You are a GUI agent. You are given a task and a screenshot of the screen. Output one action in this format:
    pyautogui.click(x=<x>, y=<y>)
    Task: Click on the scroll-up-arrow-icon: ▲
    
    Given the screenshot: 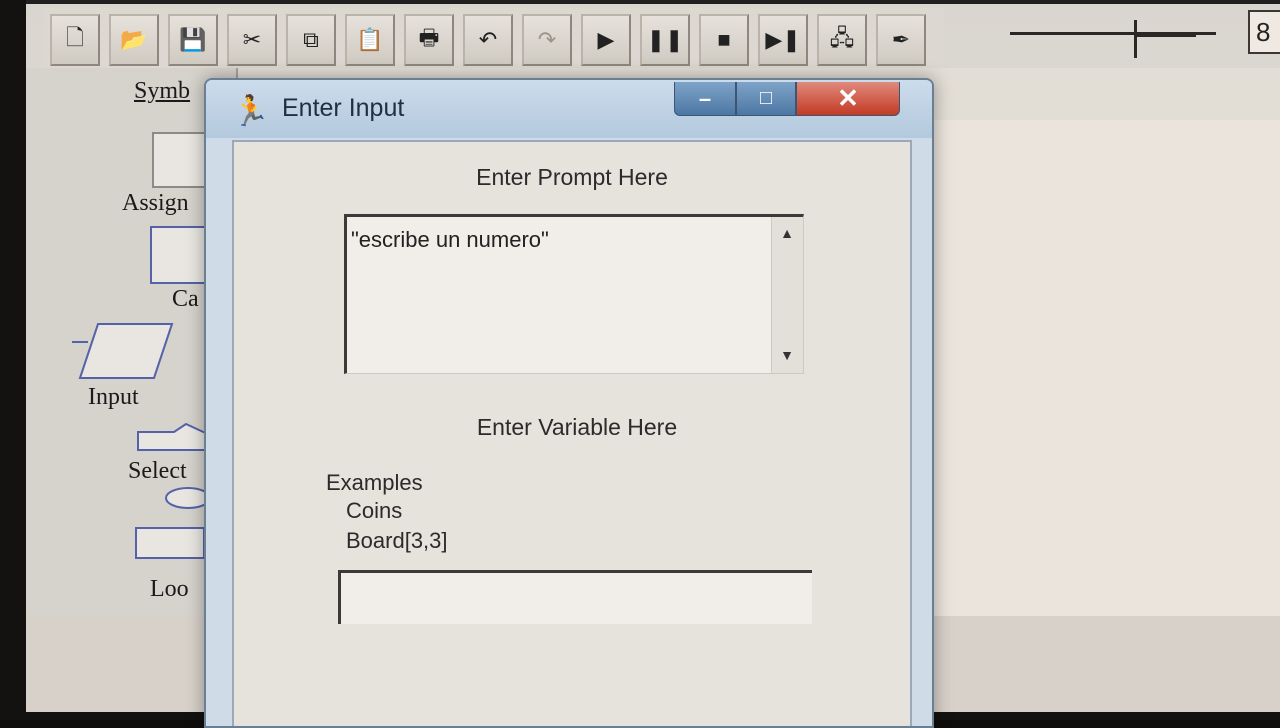 What is the action you would take?
    pyautogui.click(x=787, y=233)
    